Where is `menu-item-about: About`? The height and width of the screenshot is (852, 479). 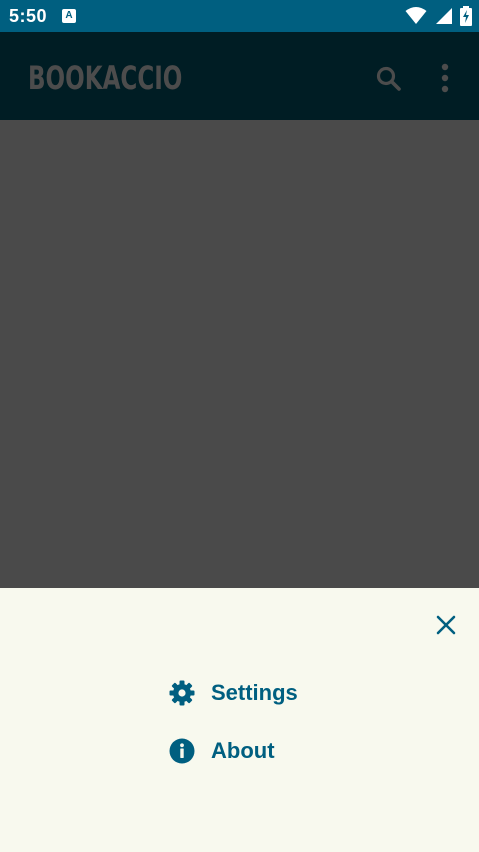
menu-item-about: About is located at coordinates (248, 751).